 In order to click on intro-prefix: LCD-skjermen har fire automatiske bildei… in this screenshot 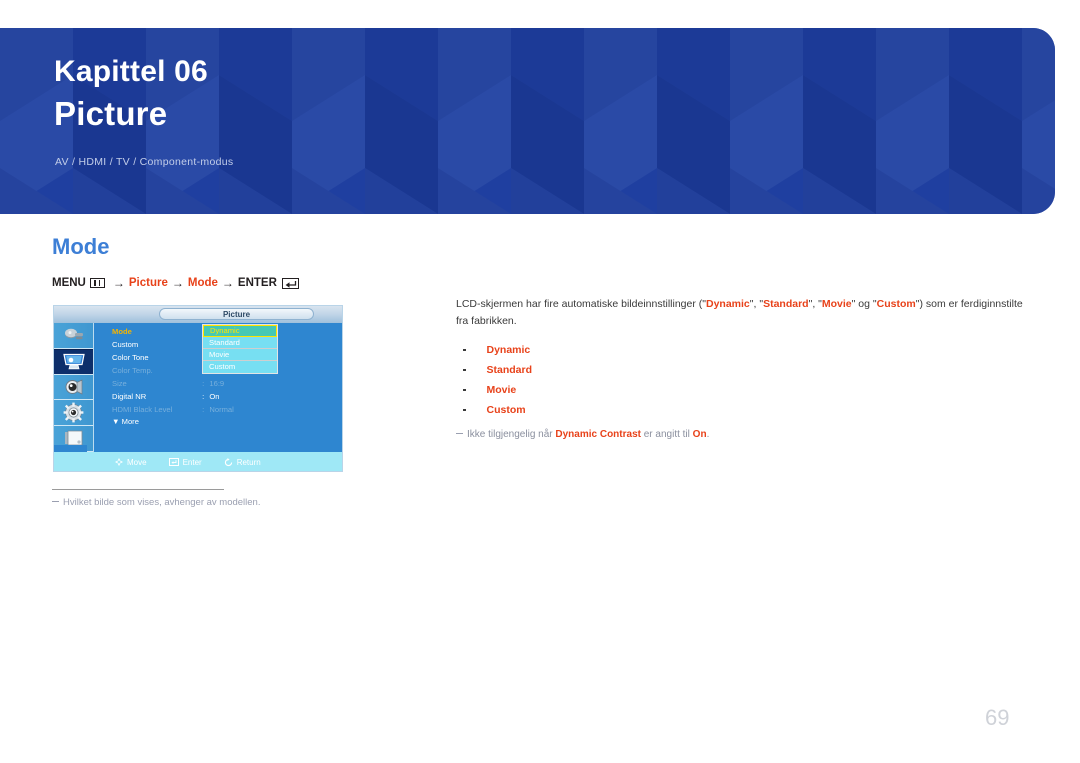, I will do `click(581, 303)`.